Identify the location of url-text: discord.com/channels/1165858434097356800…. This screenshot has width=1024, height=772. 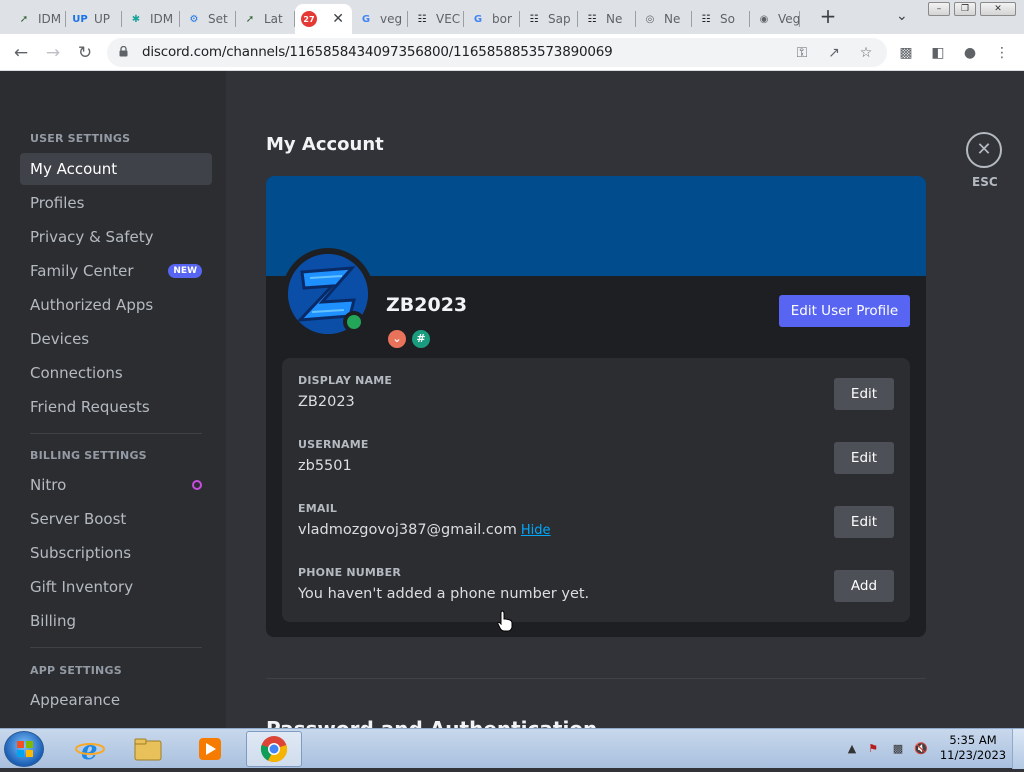
(377, 52).